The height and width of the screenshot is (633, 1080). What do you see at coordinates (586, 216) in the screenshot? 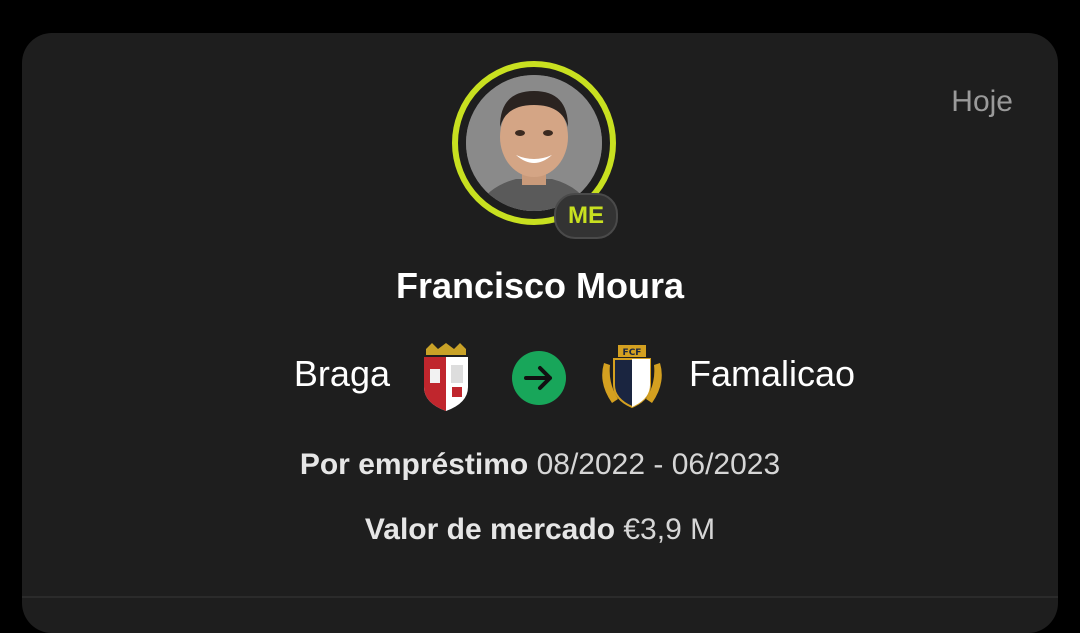
I see `position-badge: ME` at bounding box center [586, 216].